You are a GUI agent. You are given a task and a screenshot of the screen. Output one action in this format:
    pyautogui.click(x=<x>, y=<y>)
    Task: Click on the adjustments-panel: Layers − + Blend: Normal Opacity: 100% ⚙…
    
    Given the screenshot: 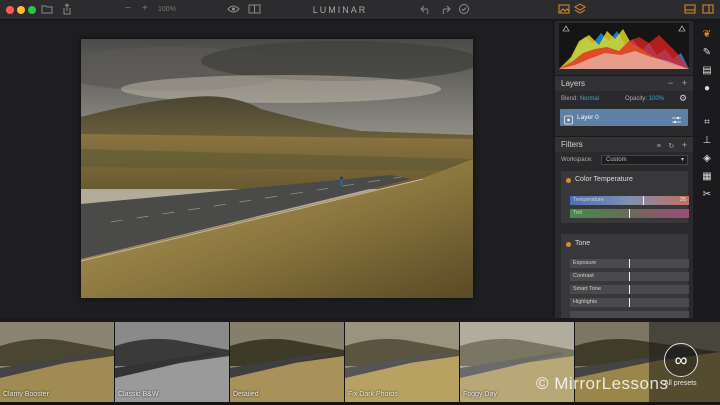 What is the action you would take?
    pyautogui.click(x=624, y=169)
    